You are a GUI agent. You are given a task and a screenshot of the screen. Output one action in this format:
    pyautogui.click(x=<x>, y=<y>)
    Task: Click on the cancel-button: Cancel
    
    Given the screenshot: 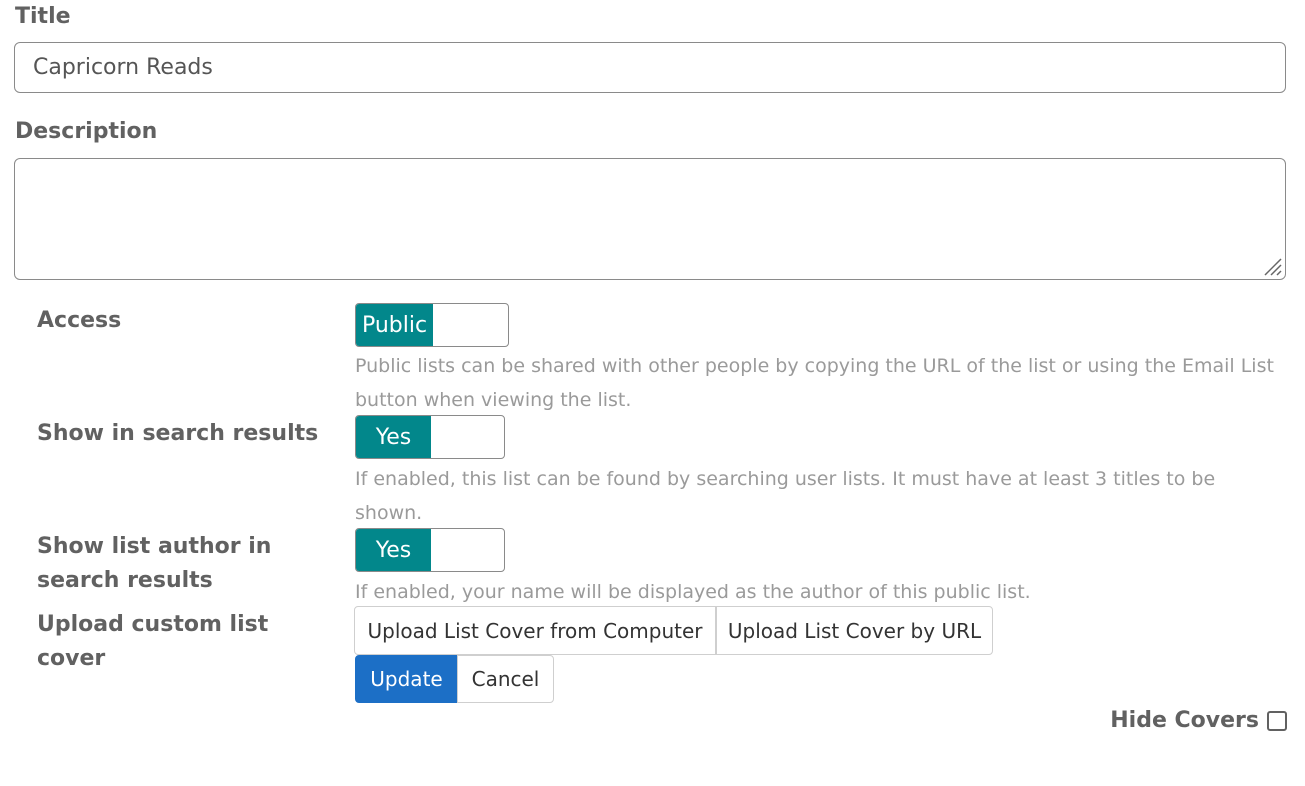 What is the action you would take?
    pyautogui.click(x=505, y=679)
    